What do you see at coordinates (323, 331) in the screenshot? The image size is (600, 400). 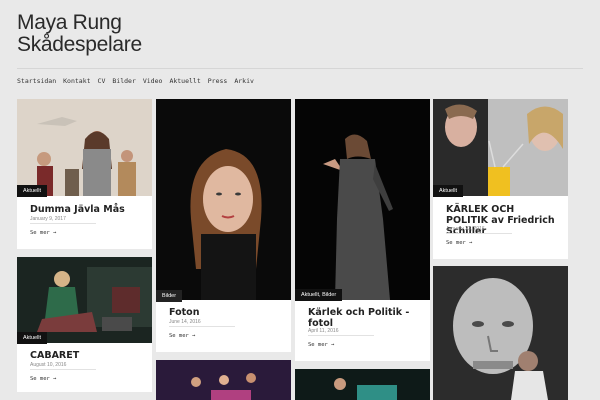 I see `post-date: April 11, 2016` at bounding box center [323, 331].